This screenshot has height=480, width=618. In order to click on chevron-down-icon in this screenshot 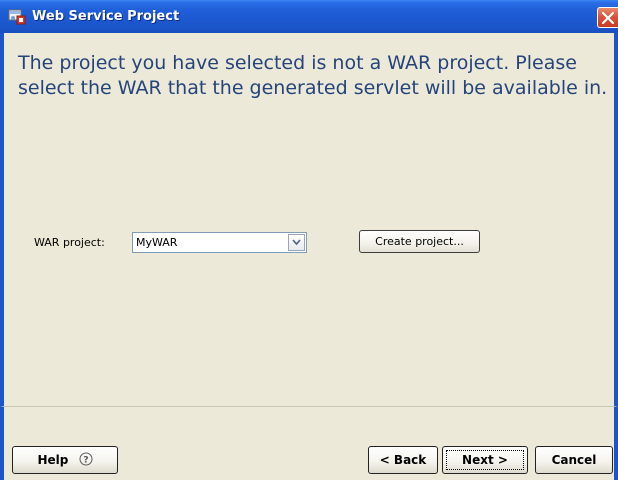, I will do `click(296, 242)`.